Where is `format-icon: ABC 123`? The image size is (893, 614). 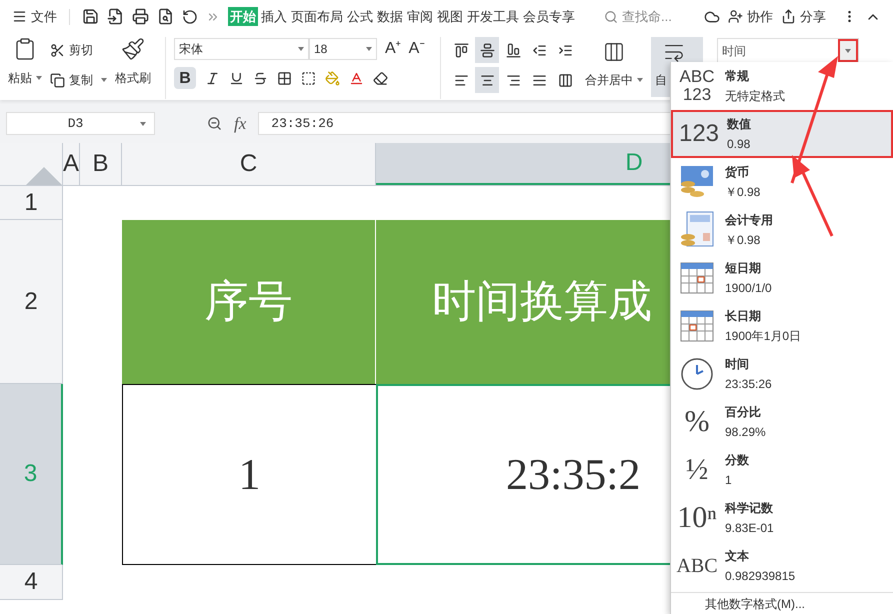
format-icon: ABC 123 is located at coordinates (697, 86).